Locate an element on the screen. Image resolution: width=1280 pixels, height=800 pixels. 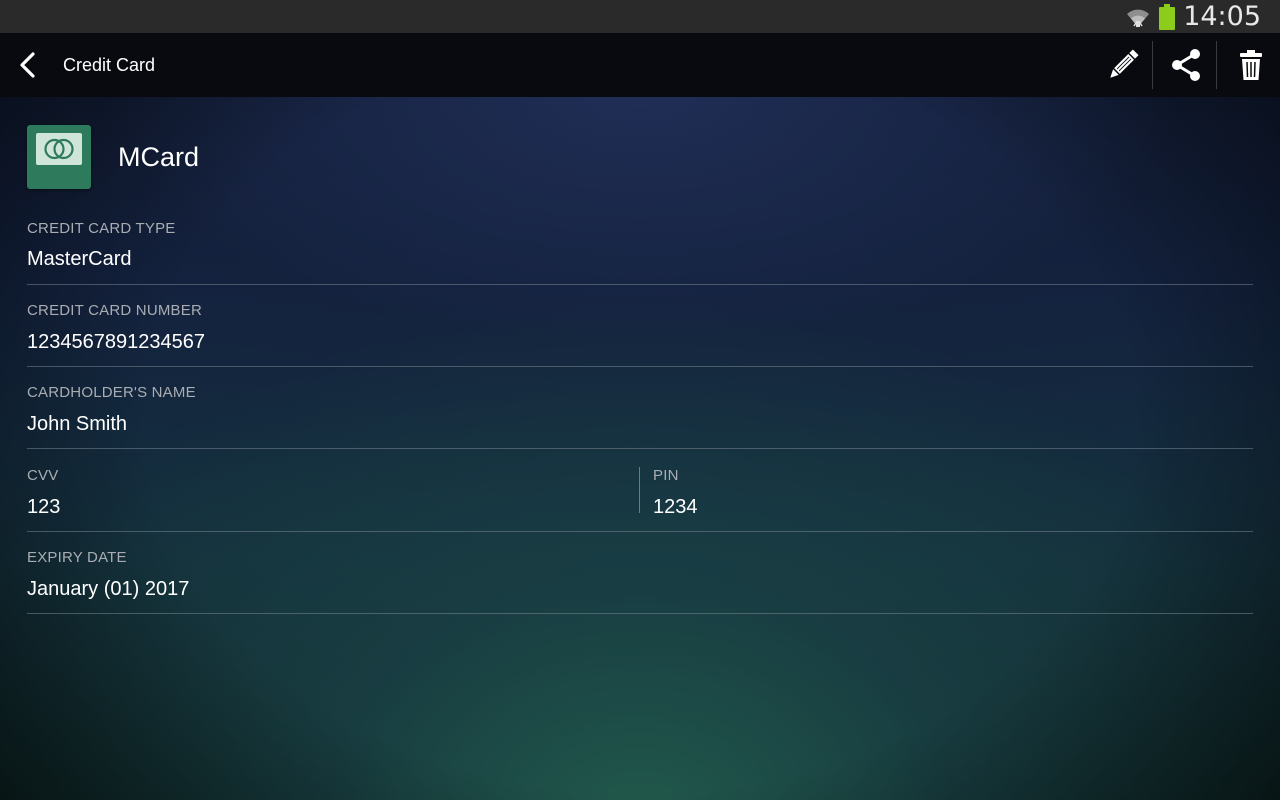
field-card-type: CREDIT CARD TYPE MasterCard is located at coordinates (640, 246).